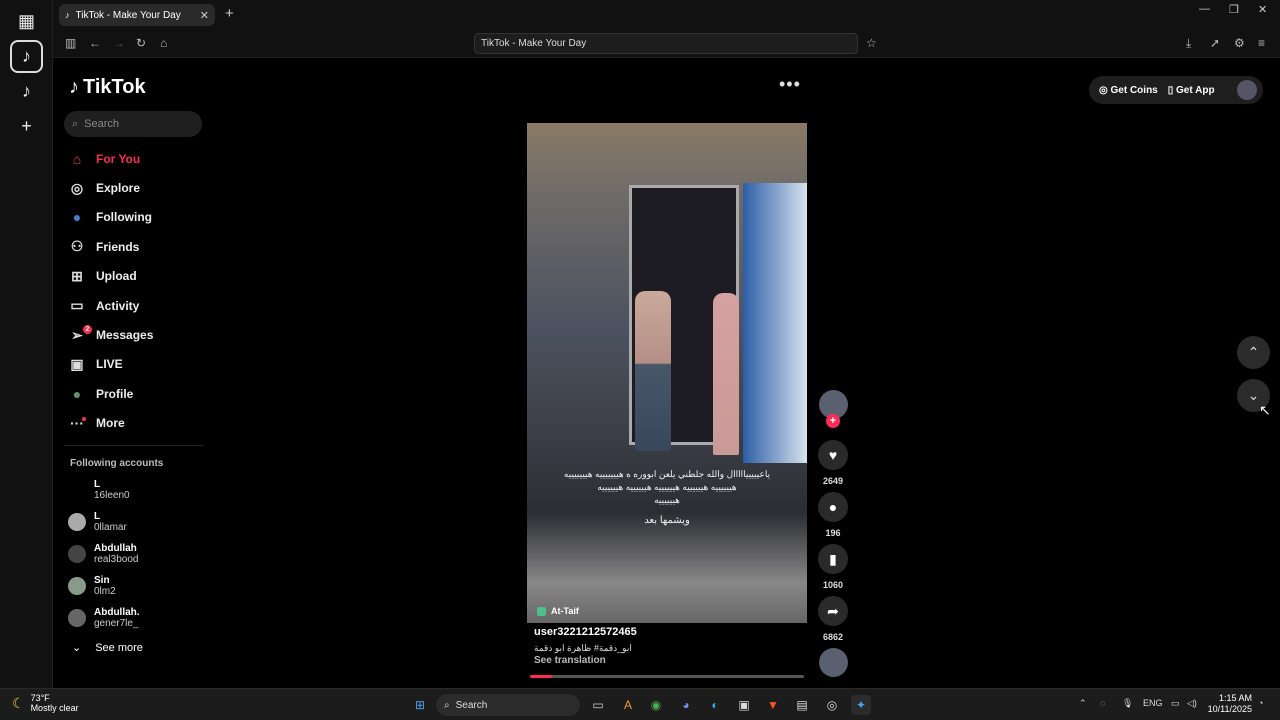  Describe the element at coordinates (138, 490) in the screenshot. I see `following-account: L 16leen0` at that location.